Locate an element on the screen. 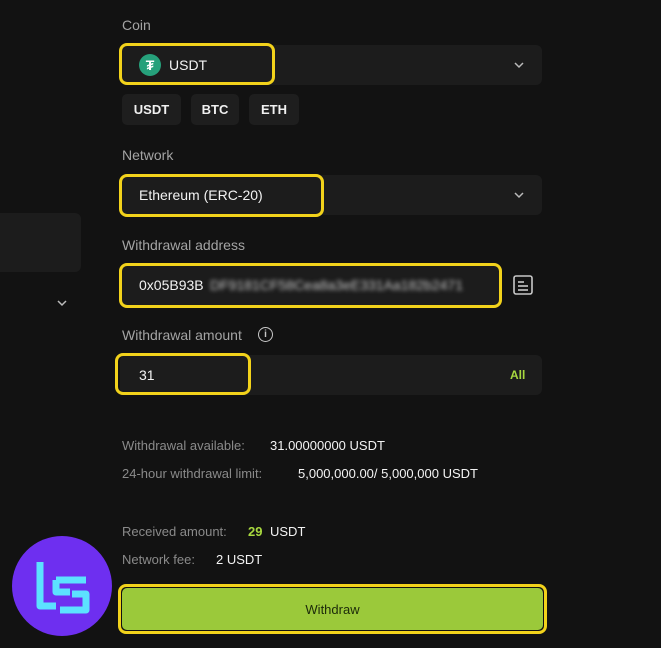 This screenshot has height=648, width=661. coin-label: Coin is located at coordinates (136, 25).